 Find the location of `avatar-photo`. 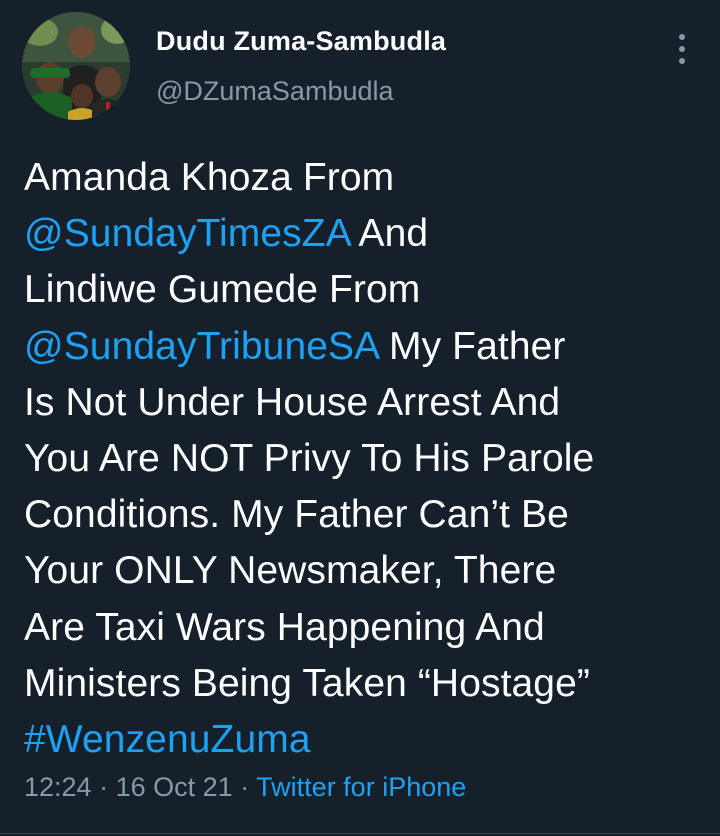

avatar-photo is located at coordinates (76, 66).